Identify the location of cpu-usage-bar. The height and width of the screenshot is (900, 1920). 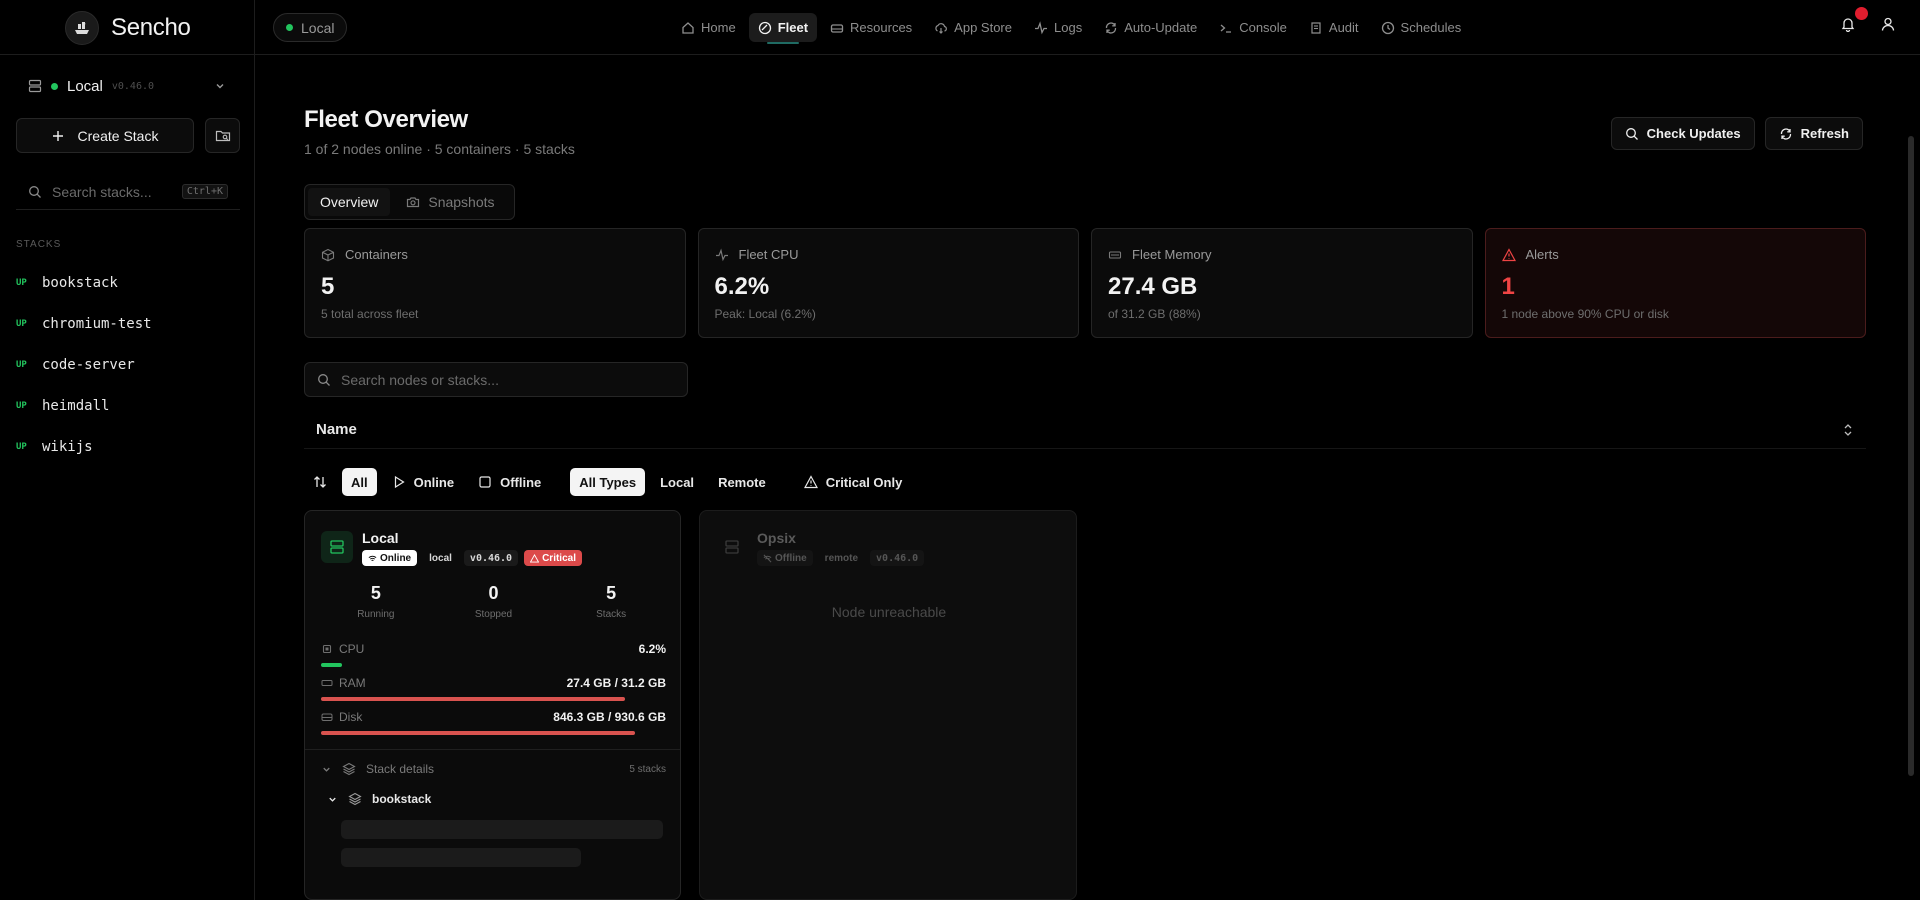
(332, 665).